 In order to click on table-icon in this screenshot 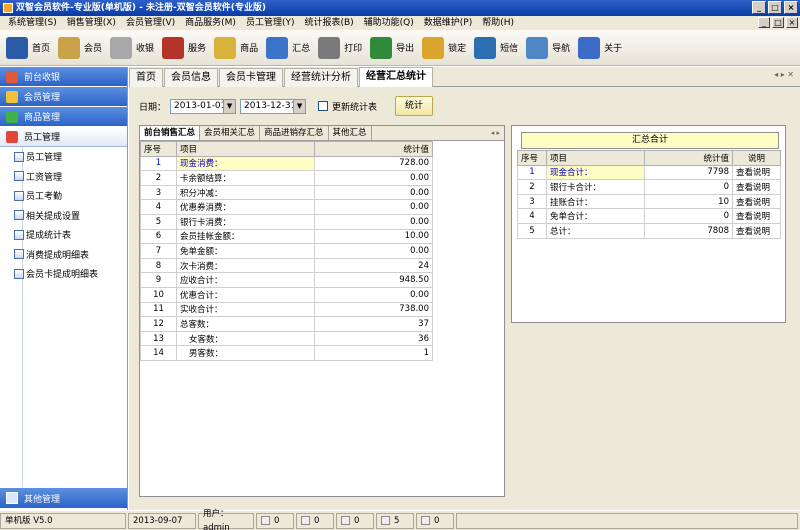, I will do `click(19, 273)`.